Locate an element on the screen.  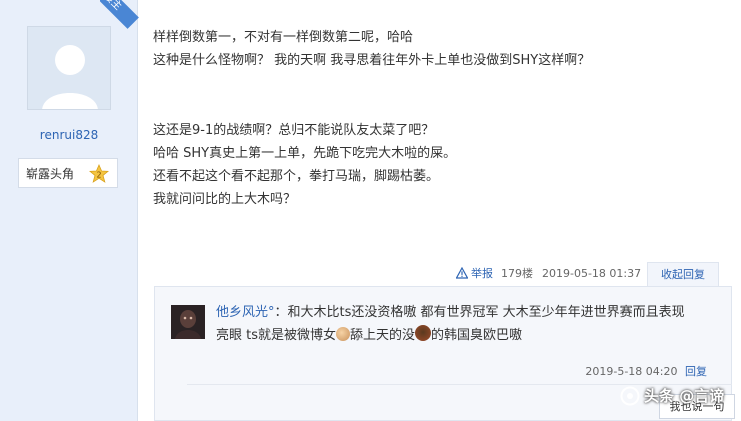
reply-text-part: 亮眼 ts就是被微博女 is located at coordinates (276, 335).